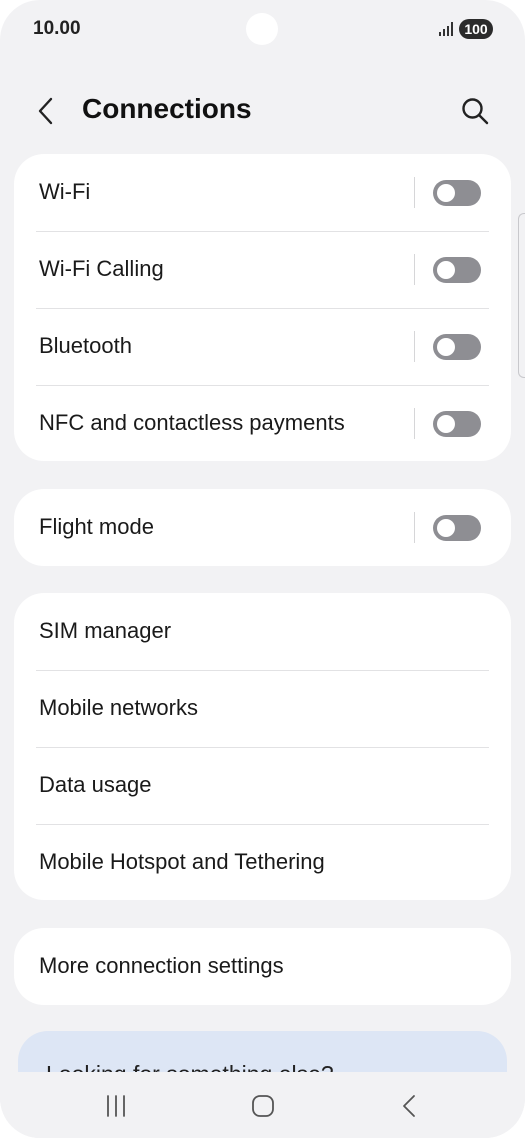 The width and height of the screenshot is (525, 1138). Describe the element at coordinates (161, 965) in the screenshot. I see `setting-label: More connection settings` at that location.